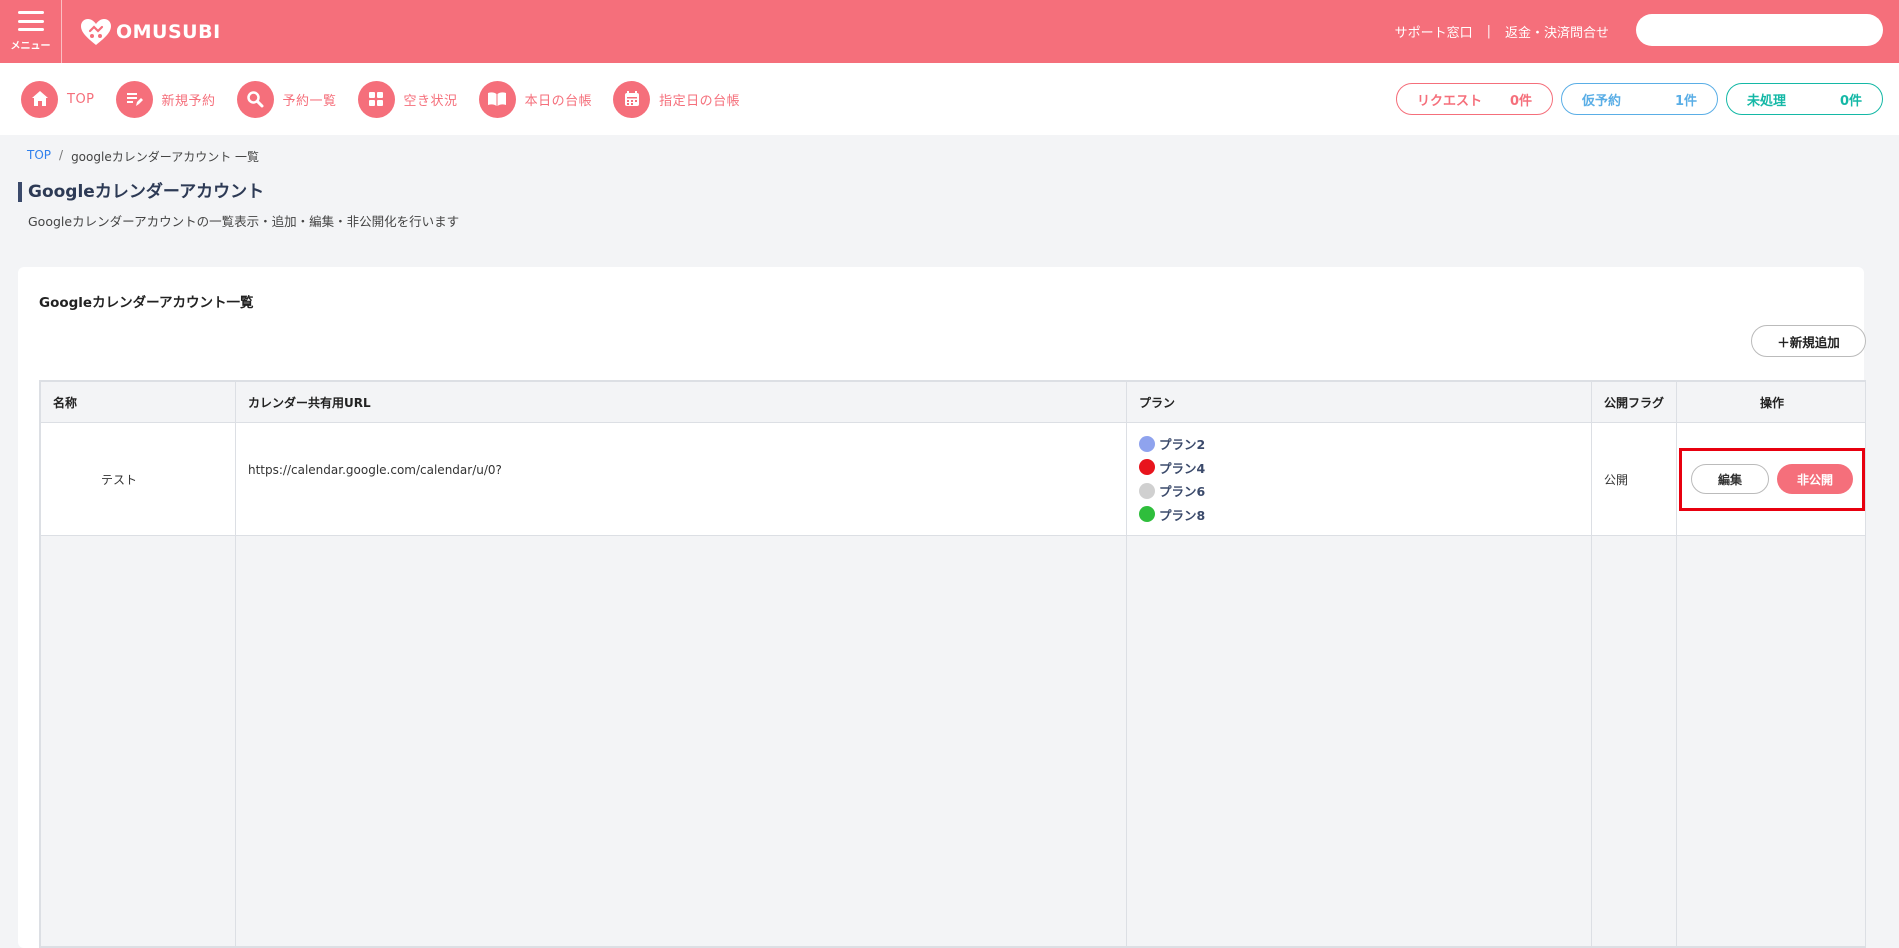  I want to click on search-icon, so click(255, 99).